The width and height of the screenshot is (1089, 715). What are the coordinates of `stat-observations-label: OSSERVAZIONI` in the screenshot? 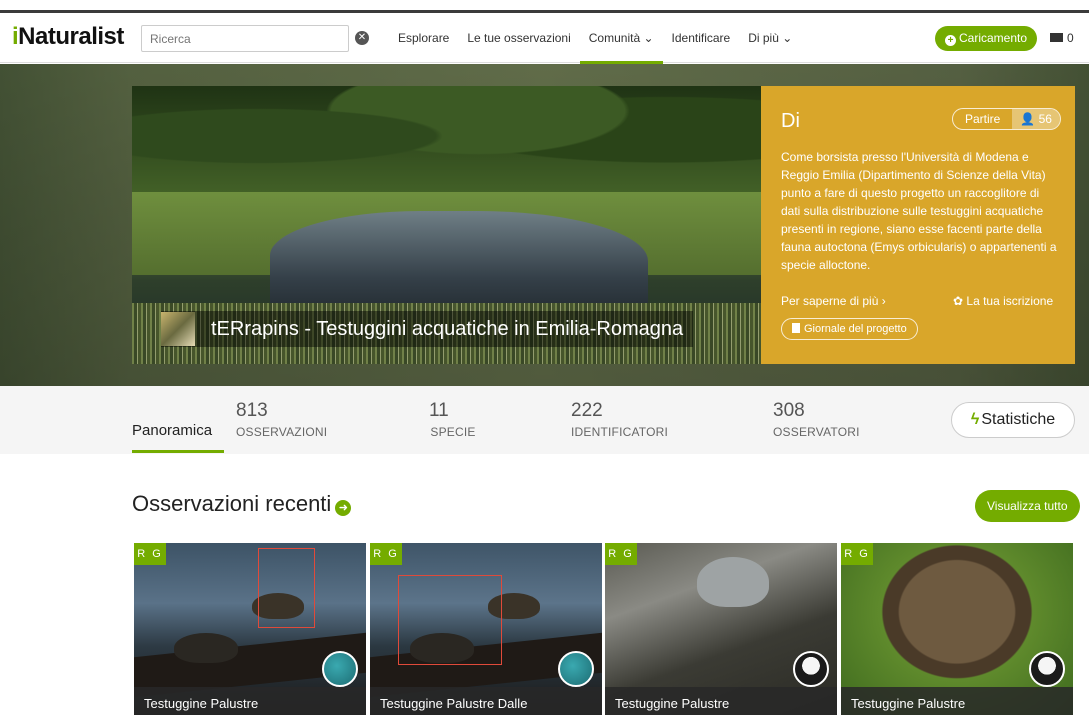 It's located at (282, 432).